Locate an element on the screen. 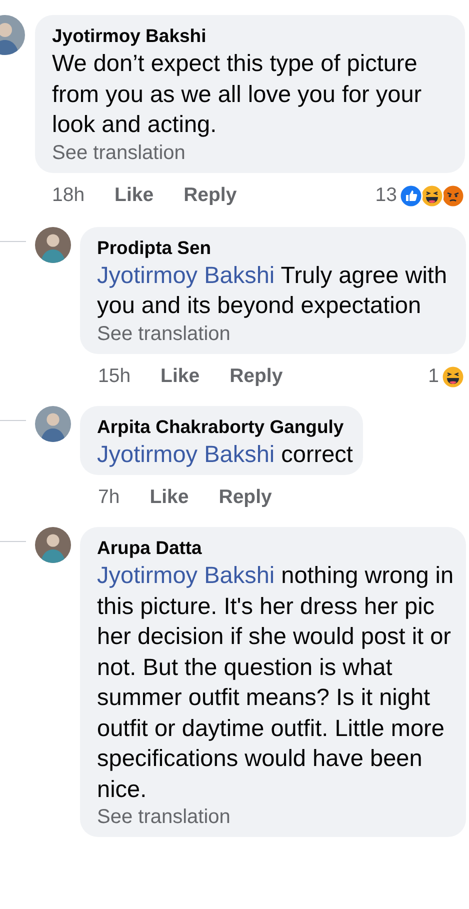  angry-face-icon is located at coordinates (453, 196).